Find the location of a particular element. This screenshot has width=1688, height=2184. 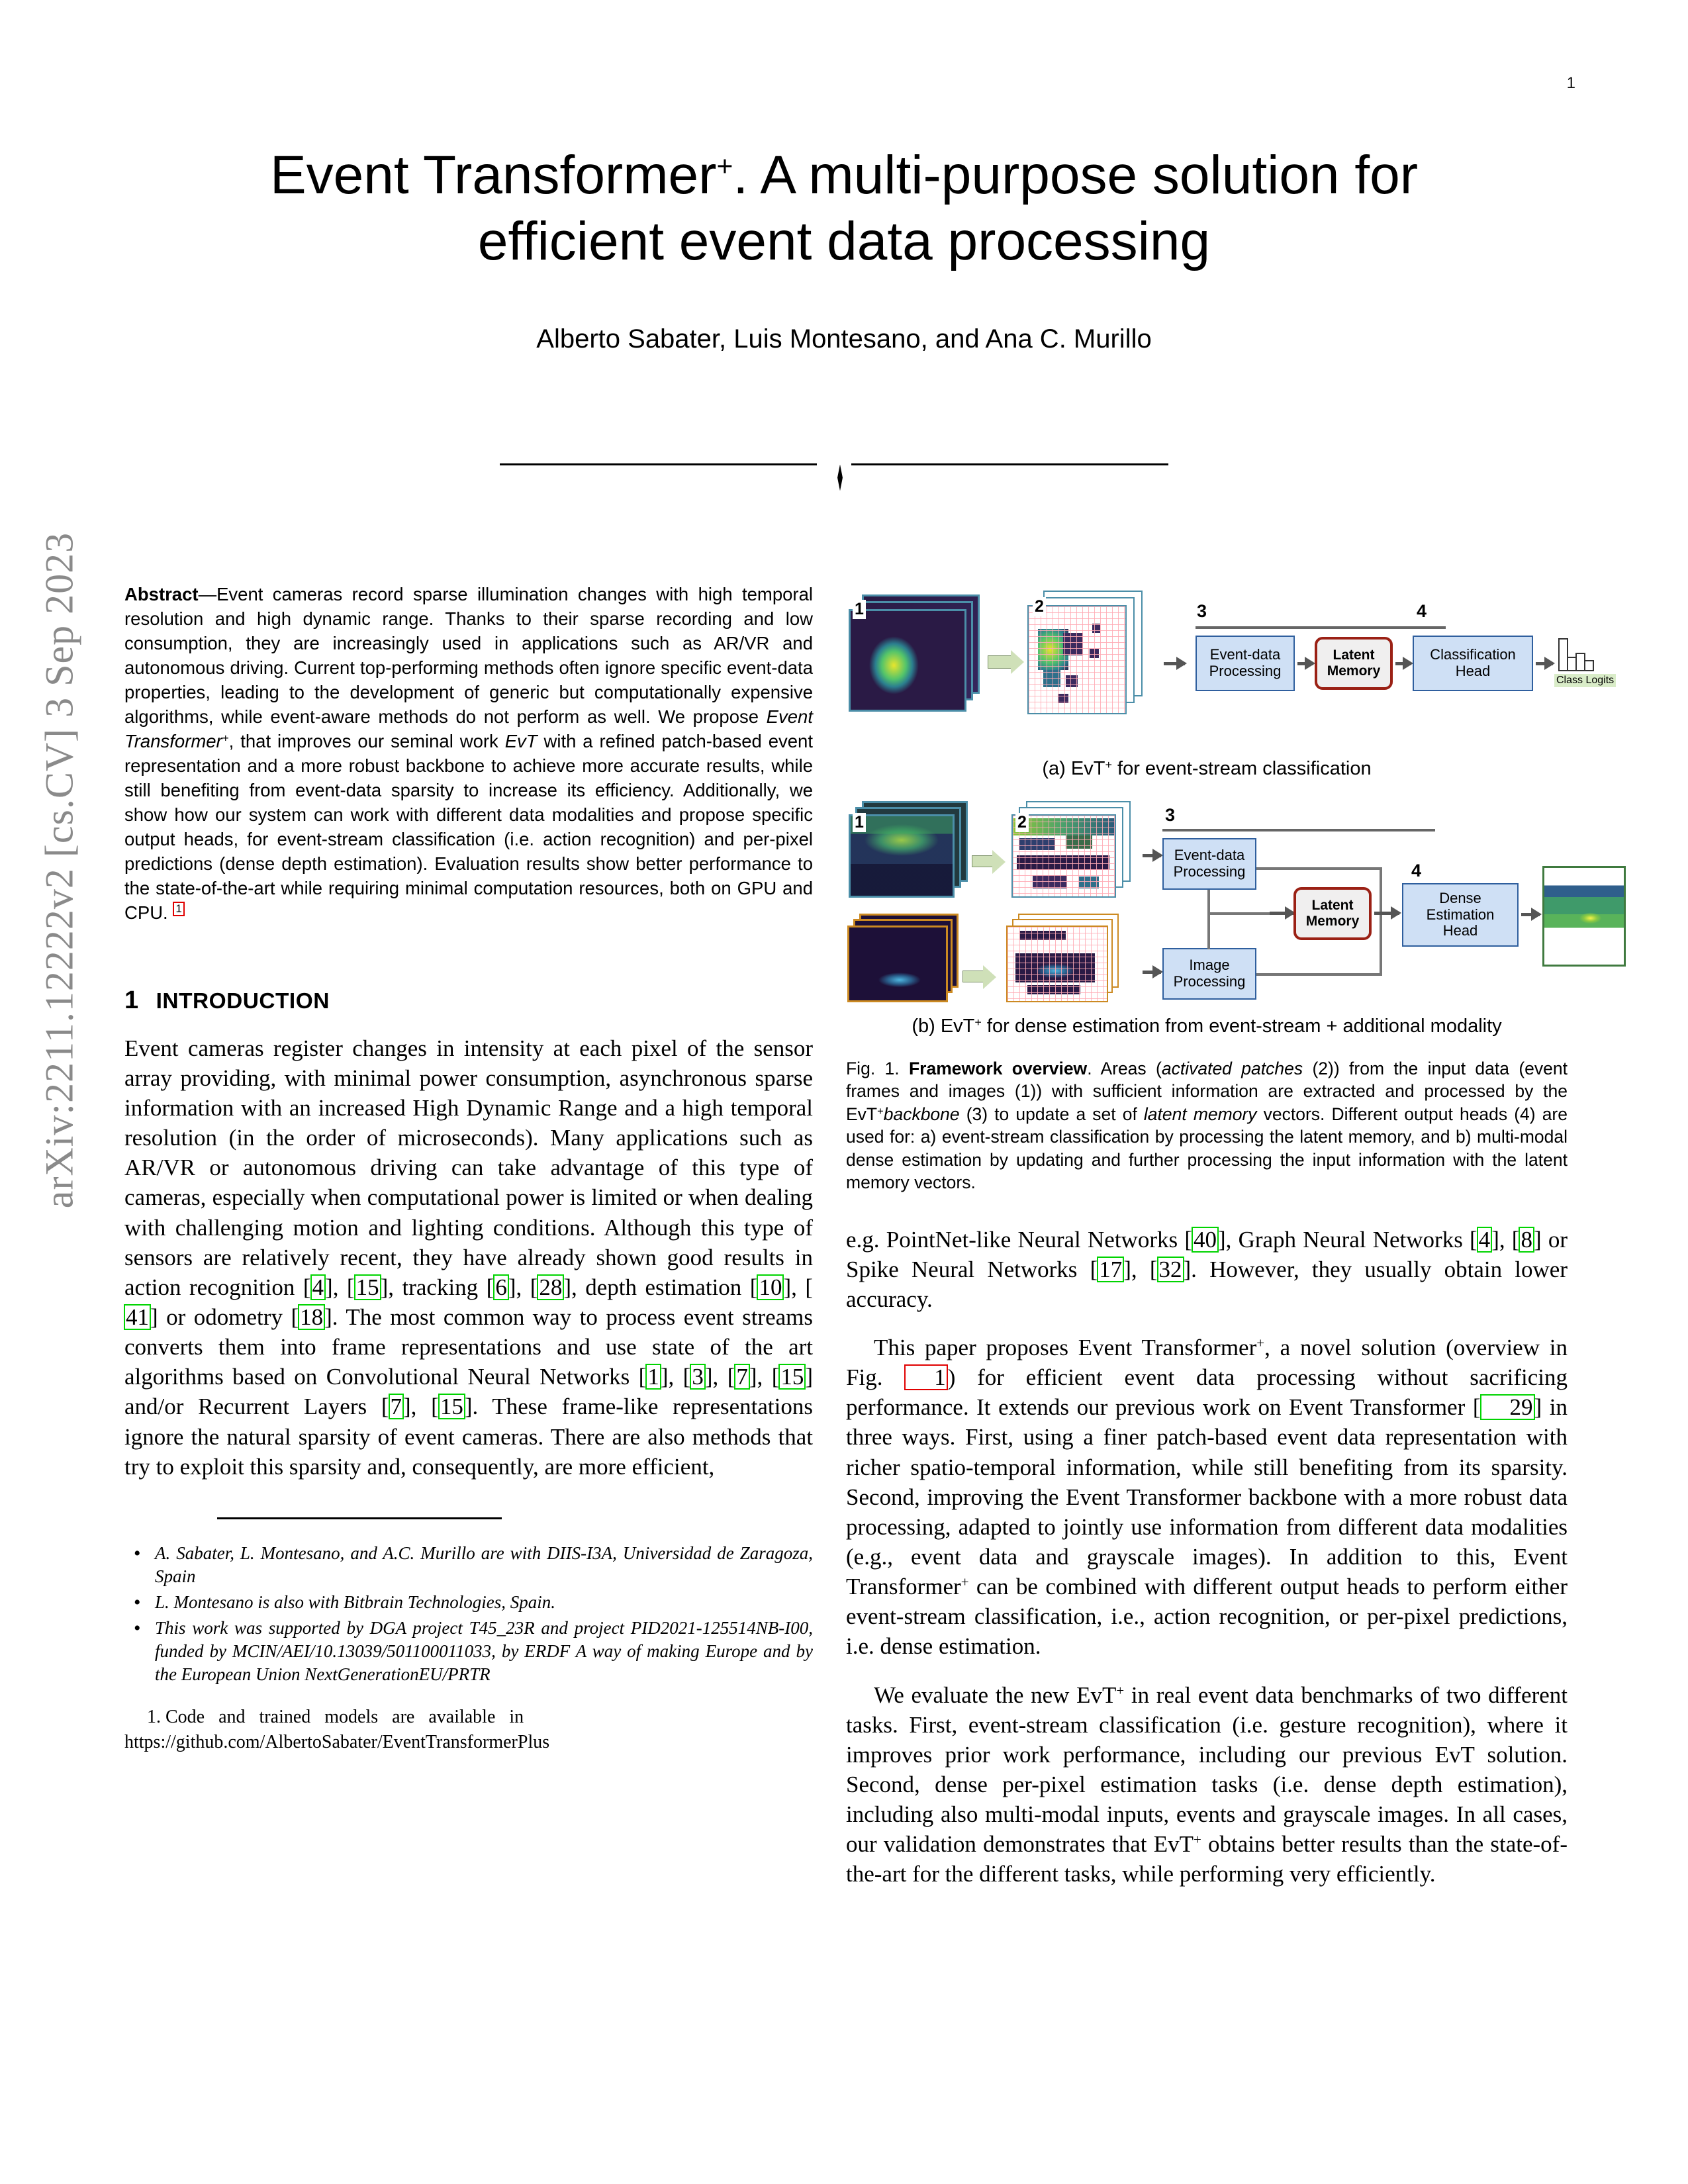

subcap-a-pre: (a) EvT is located at coordinates (1073, 768).